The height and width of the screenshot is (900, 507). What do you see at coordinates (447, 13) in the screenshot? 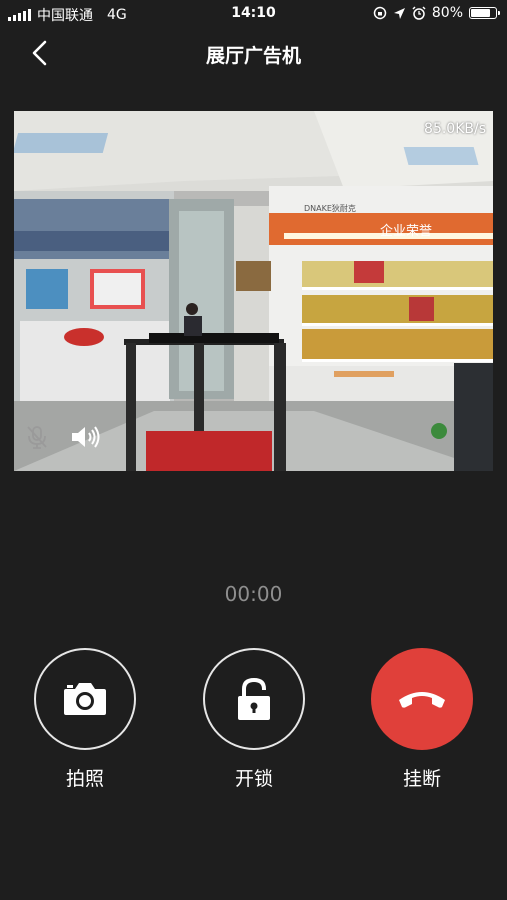
I see `battery-percent: 80%` at bounding box center [447, 13].